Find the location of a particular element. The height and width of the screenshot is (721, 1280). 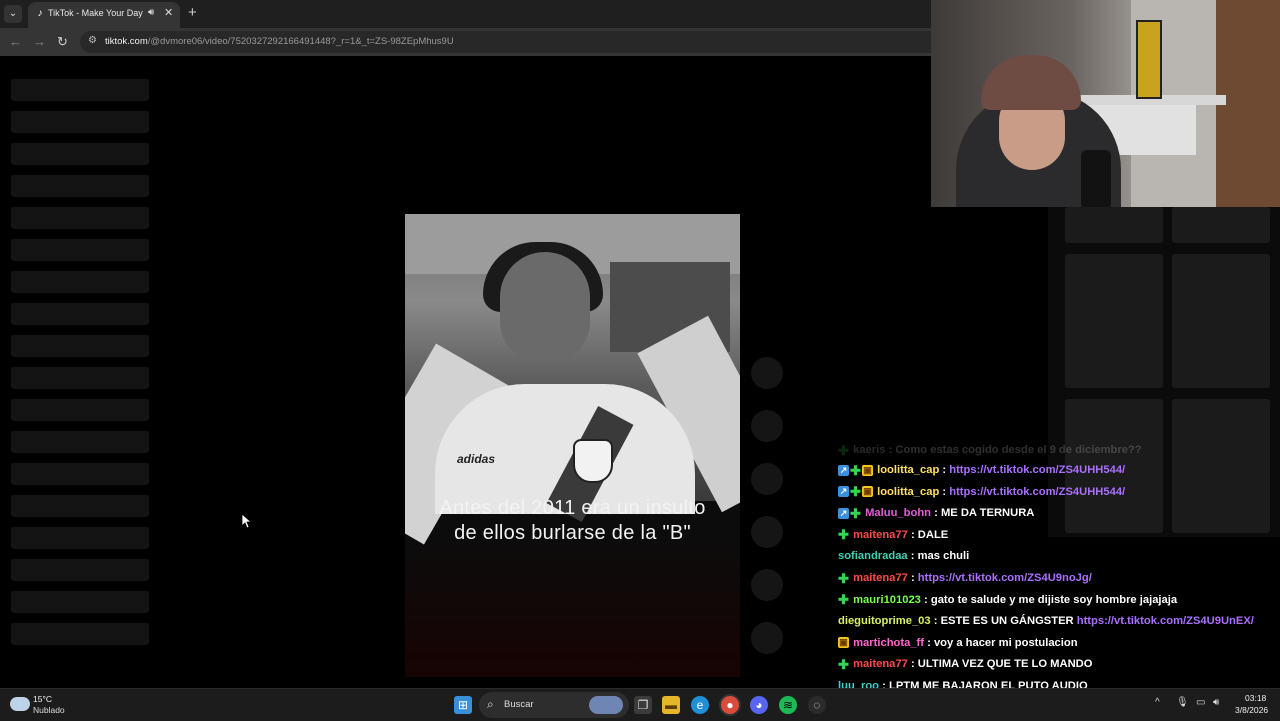

chat-link: https://vt.tiktok.com/ZS4U9noJg/ is located at coordinates (1005, 578).